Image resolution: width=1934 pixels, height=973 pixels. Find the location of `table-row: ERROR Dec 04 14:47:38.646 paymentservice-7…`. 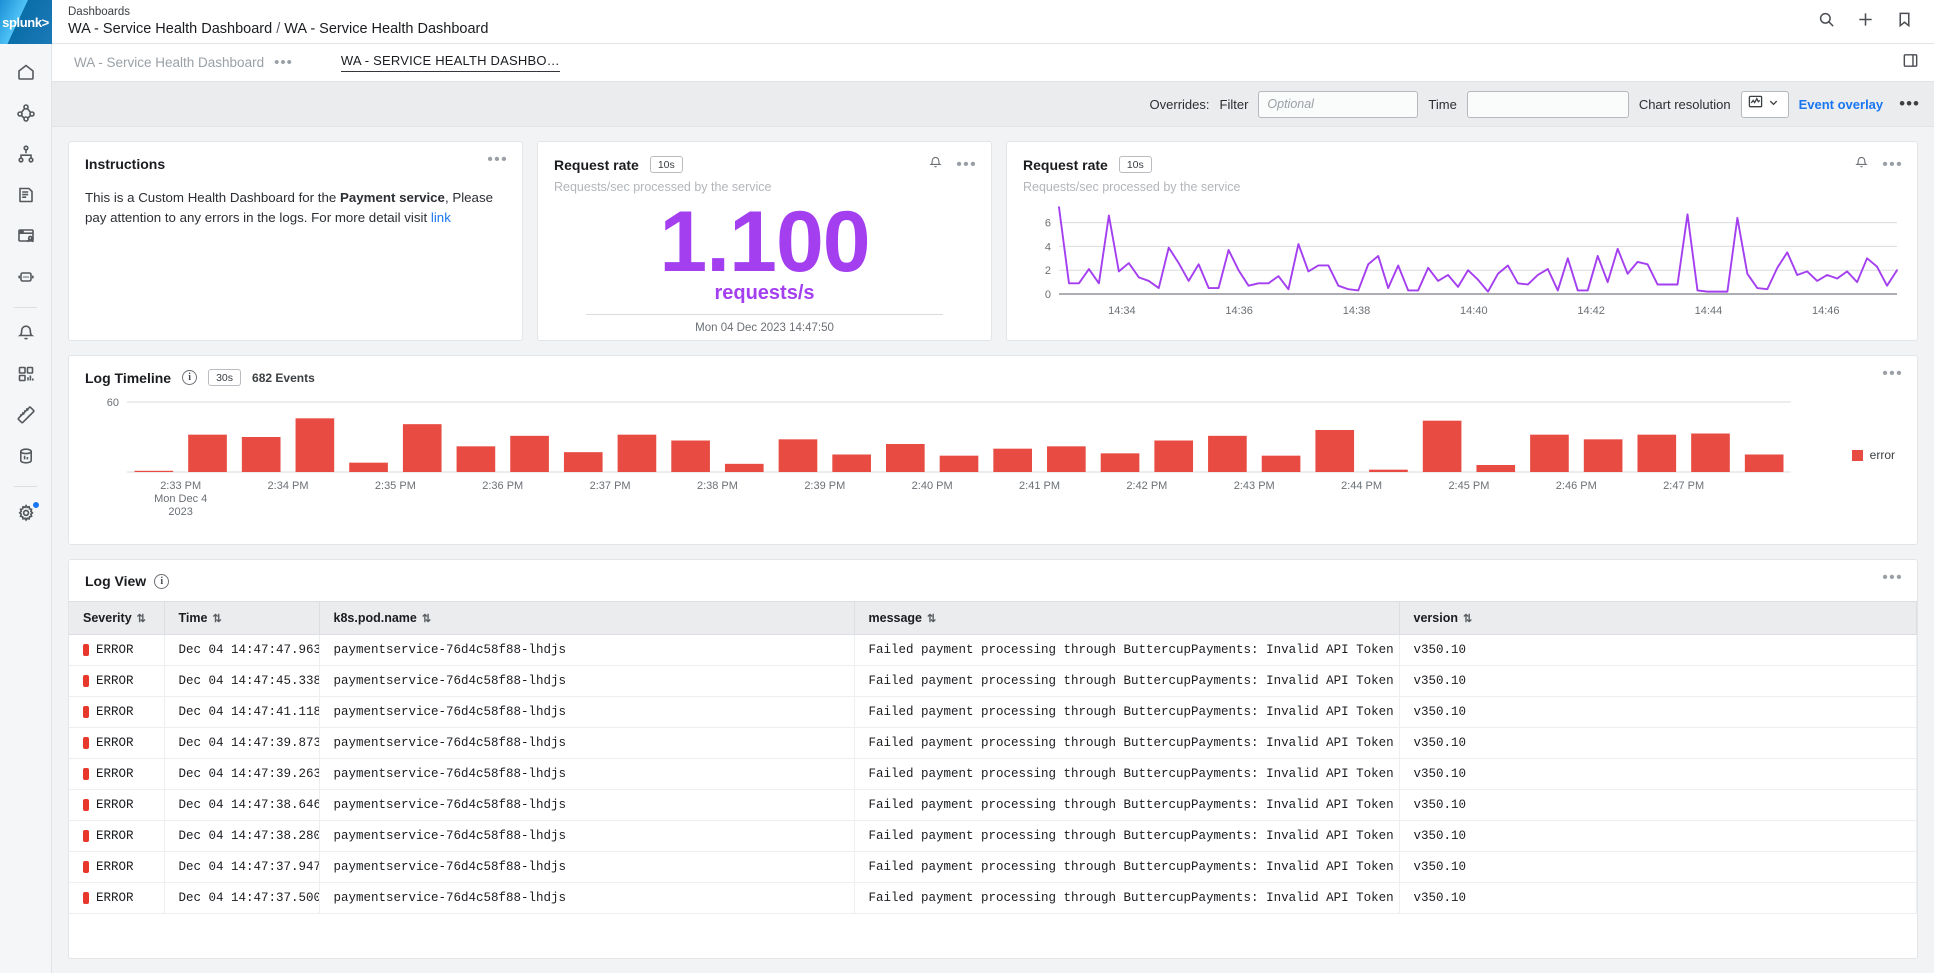

table-row: ERROR Dec 04 14:47:38.646 paymentservice-7… is located at coordinates (993, 805).